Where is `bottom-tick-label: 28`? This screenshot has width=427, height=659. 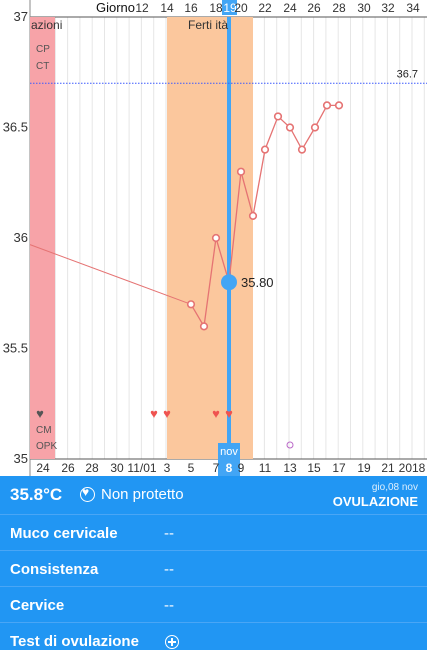 bottom-tick-label: 28 is located at coordinates (92, 468).